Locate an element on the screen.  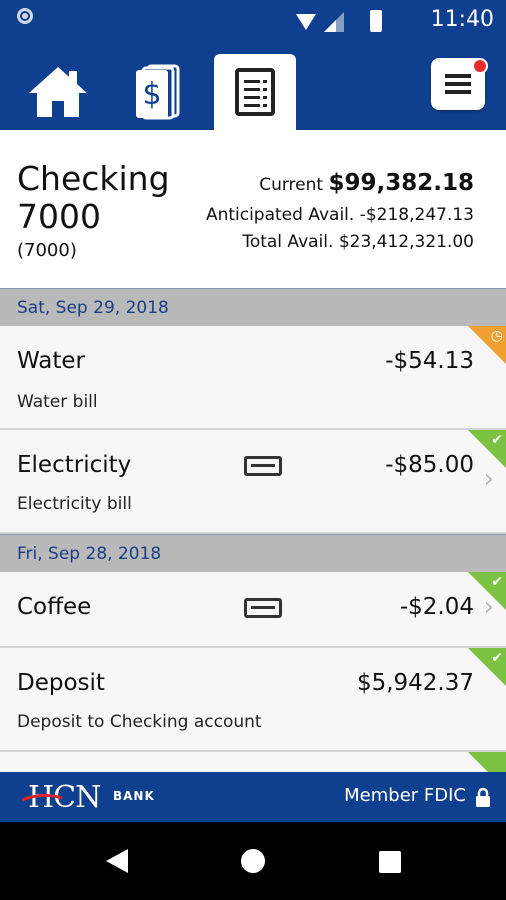
logo-swoosh is located at coordinates (42, 798).